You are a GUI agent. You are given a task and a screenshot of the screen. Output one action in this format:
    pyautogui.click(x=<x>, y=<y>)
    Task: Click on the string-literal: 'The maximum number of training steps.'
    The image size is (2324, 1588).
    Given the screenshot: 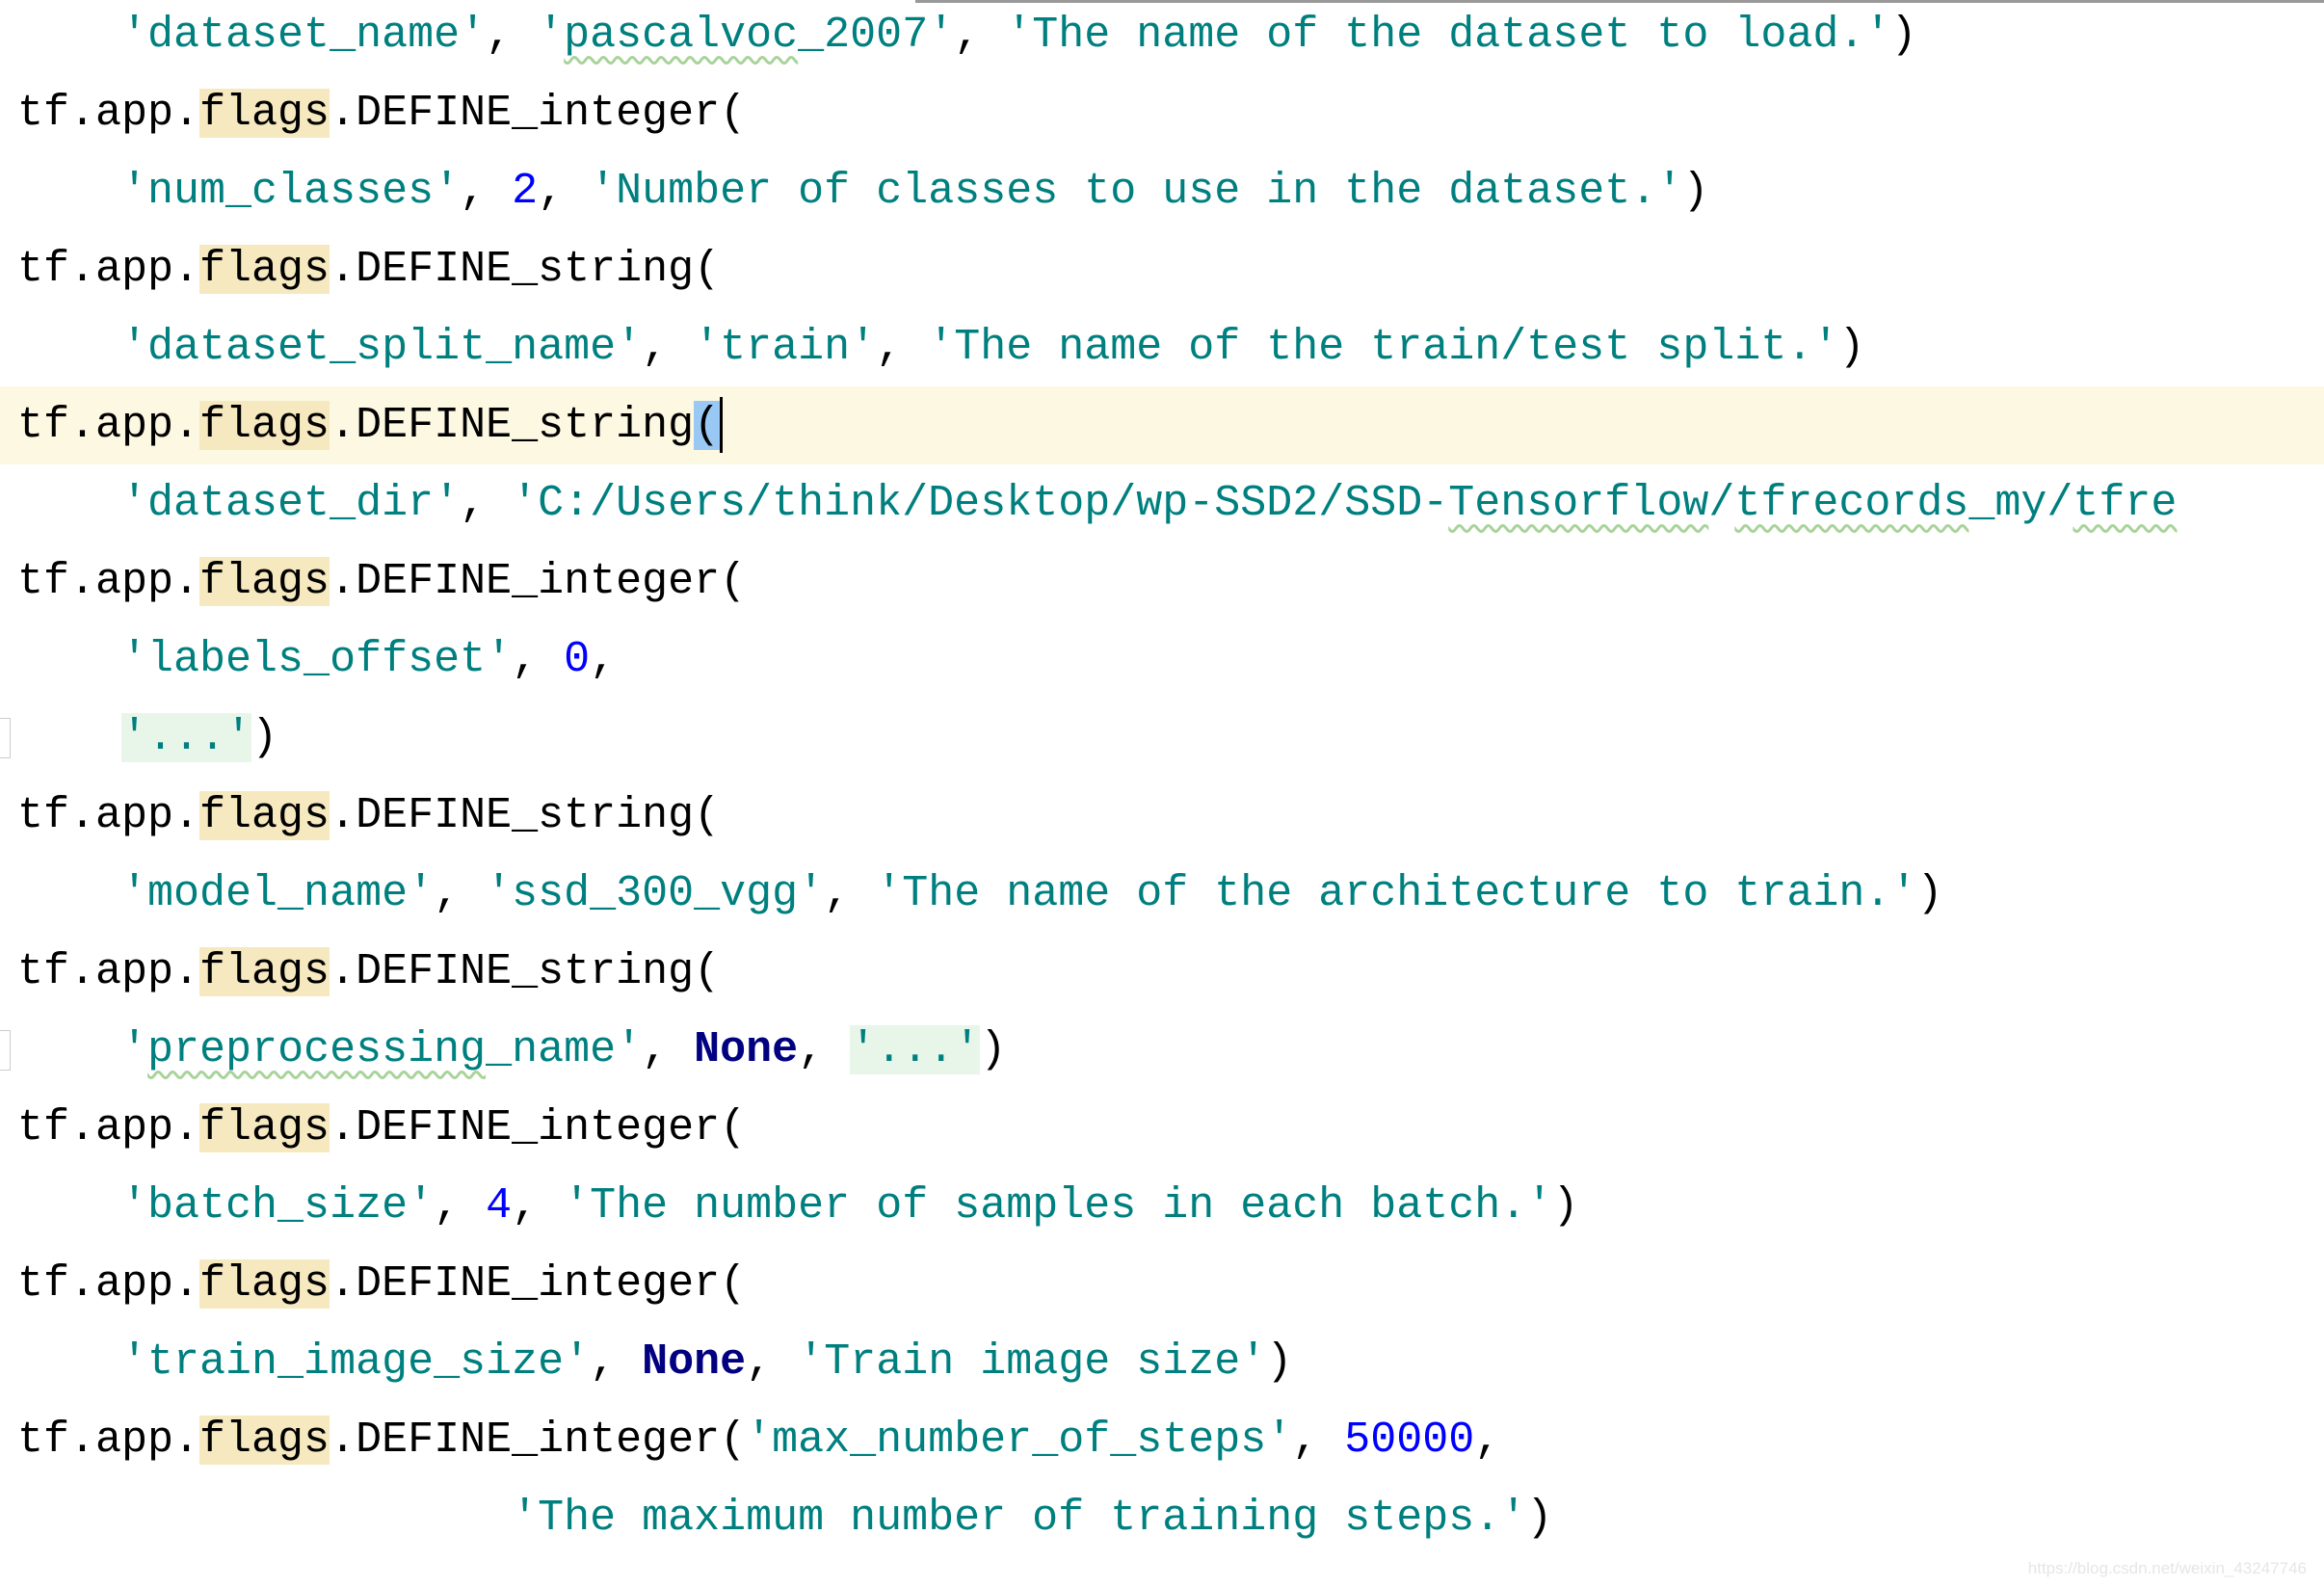 What is the action you would take?
    pyautogui.click(x=1020, y=1519)
    